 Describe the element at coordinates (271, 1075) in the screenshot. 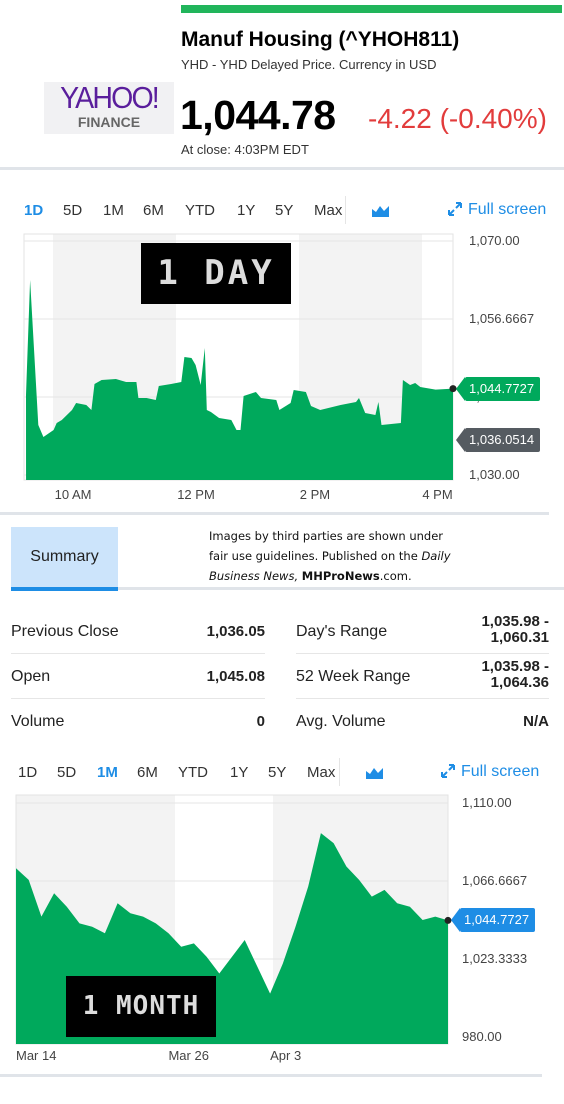

I see `divider` at that location.